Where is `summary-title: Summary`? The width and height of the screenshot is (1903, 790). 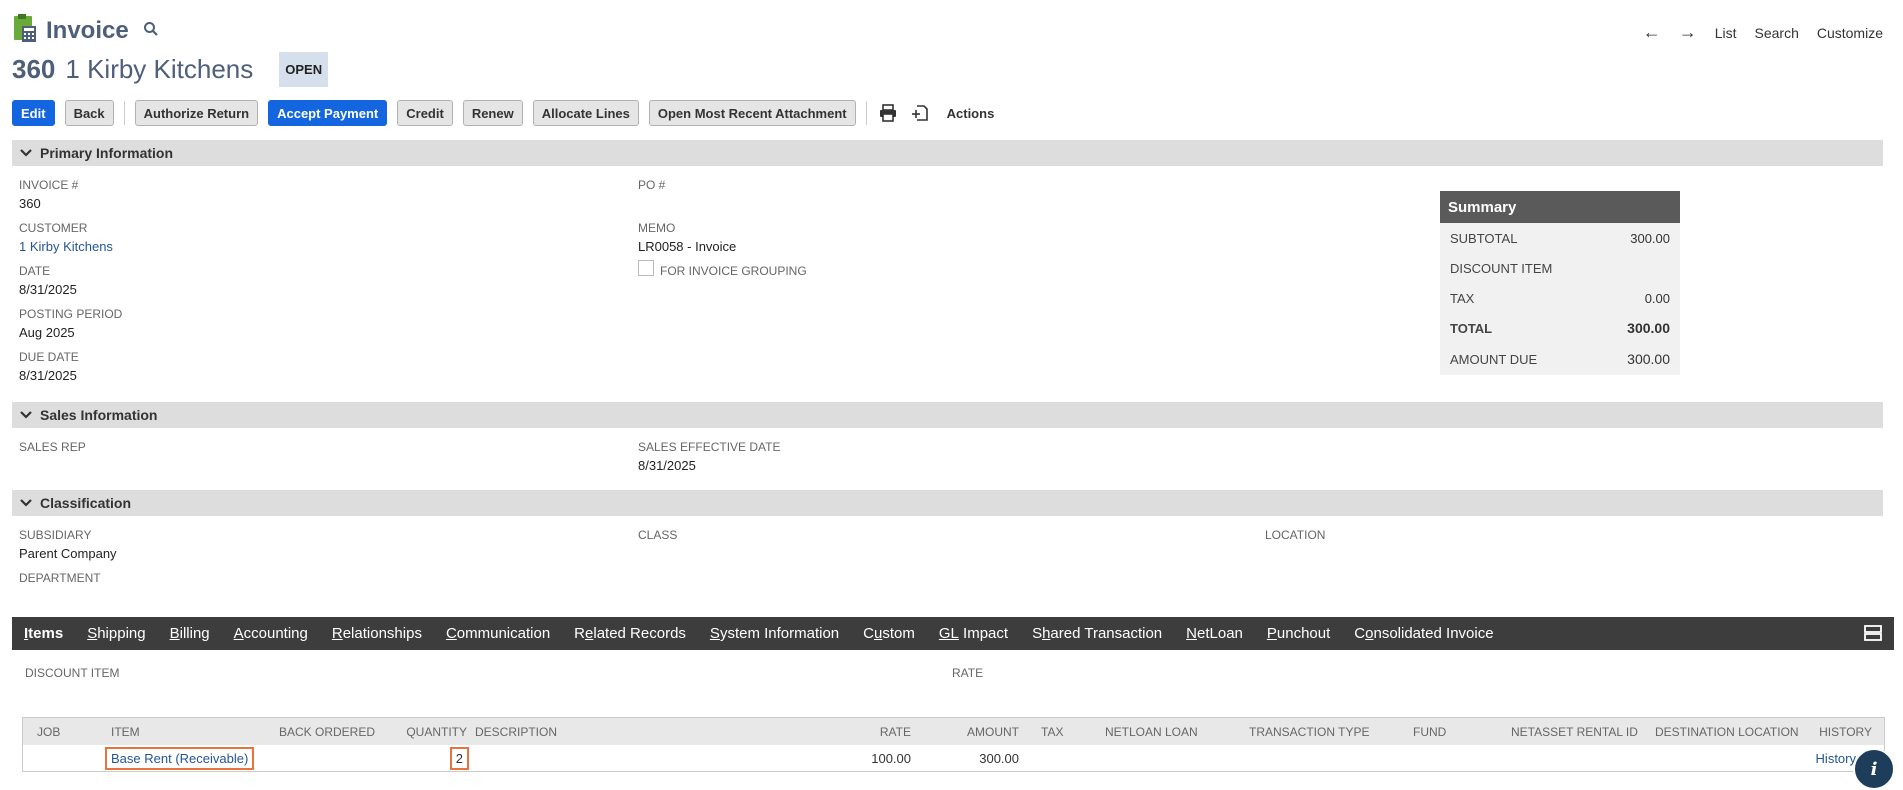 summary-title: Summary is located at coordinates (1560, 207).